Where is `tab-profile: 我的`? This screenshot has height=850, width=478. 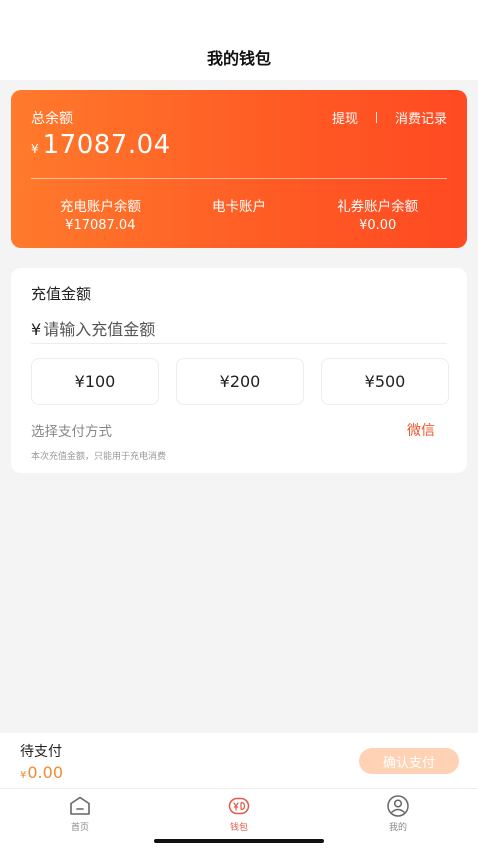
tab-profile: 我的 is located at coordinates (398, 813).